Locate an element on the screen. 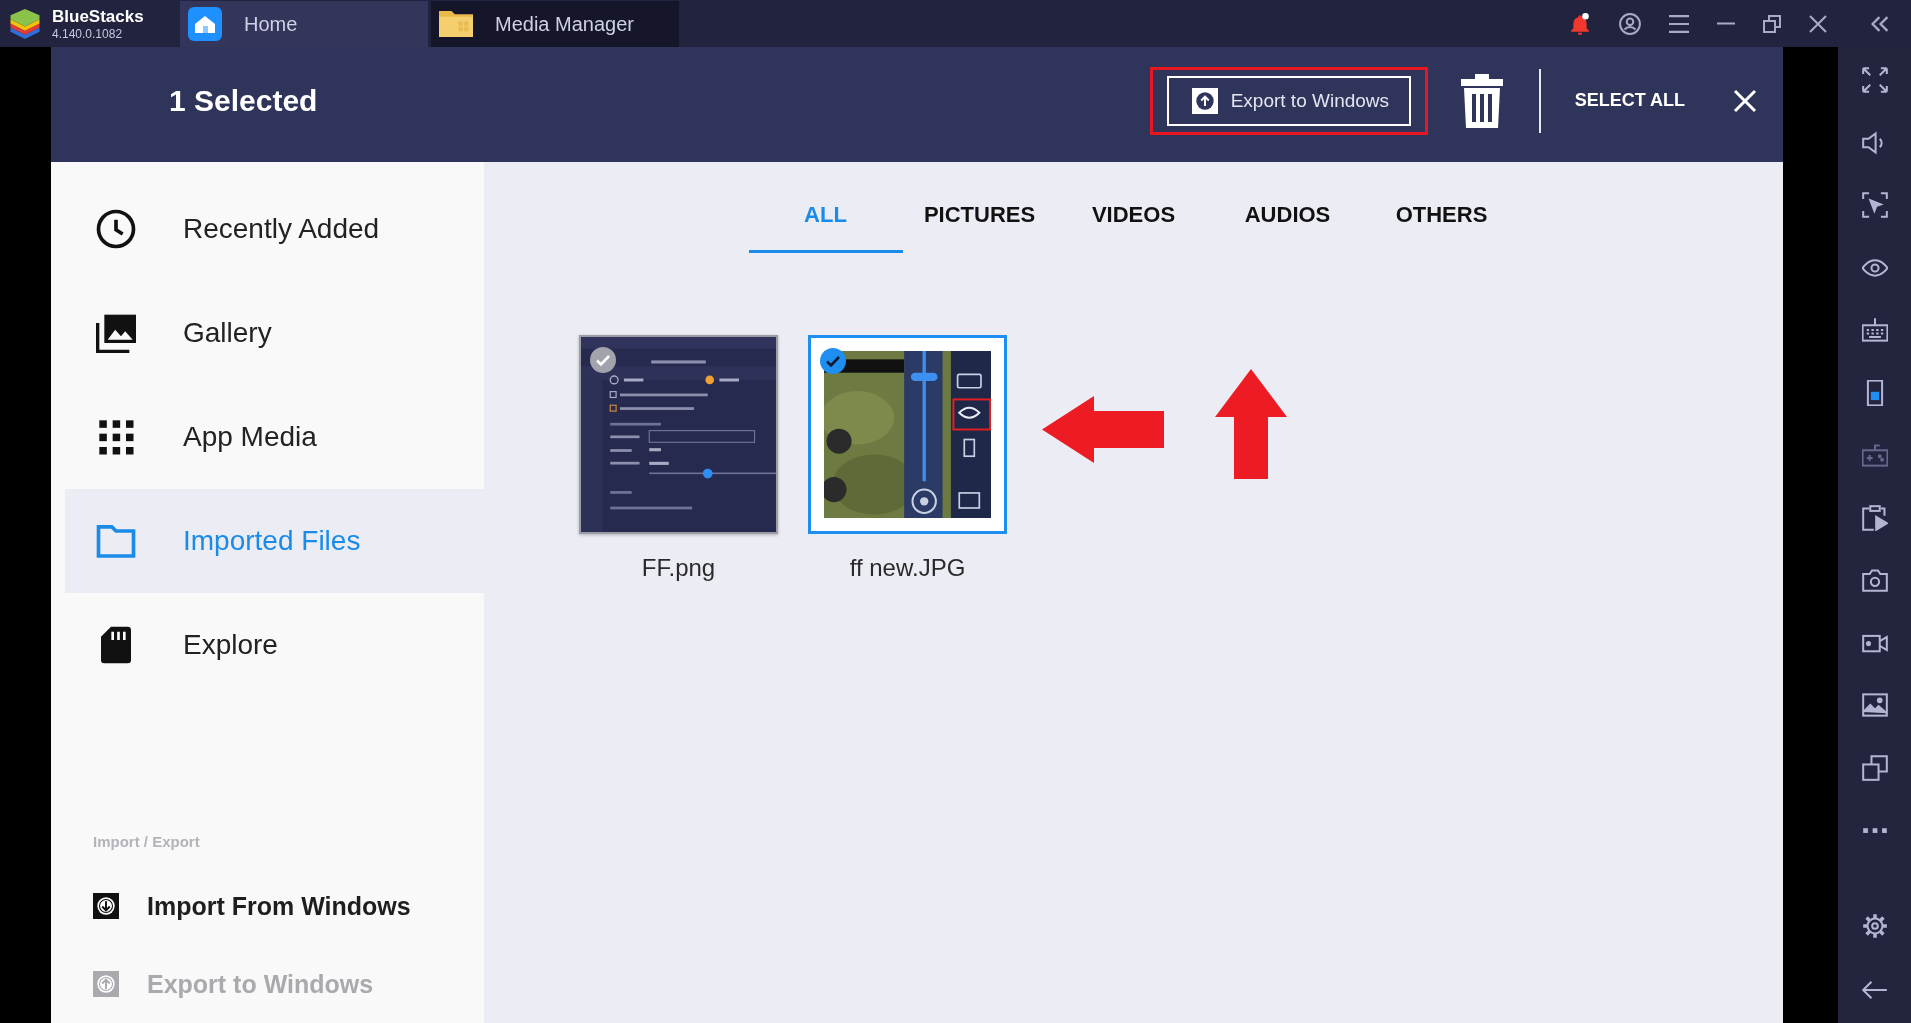 The image size is (1911, 1023). multi-window-icon is located at coordinates (1874, 767).